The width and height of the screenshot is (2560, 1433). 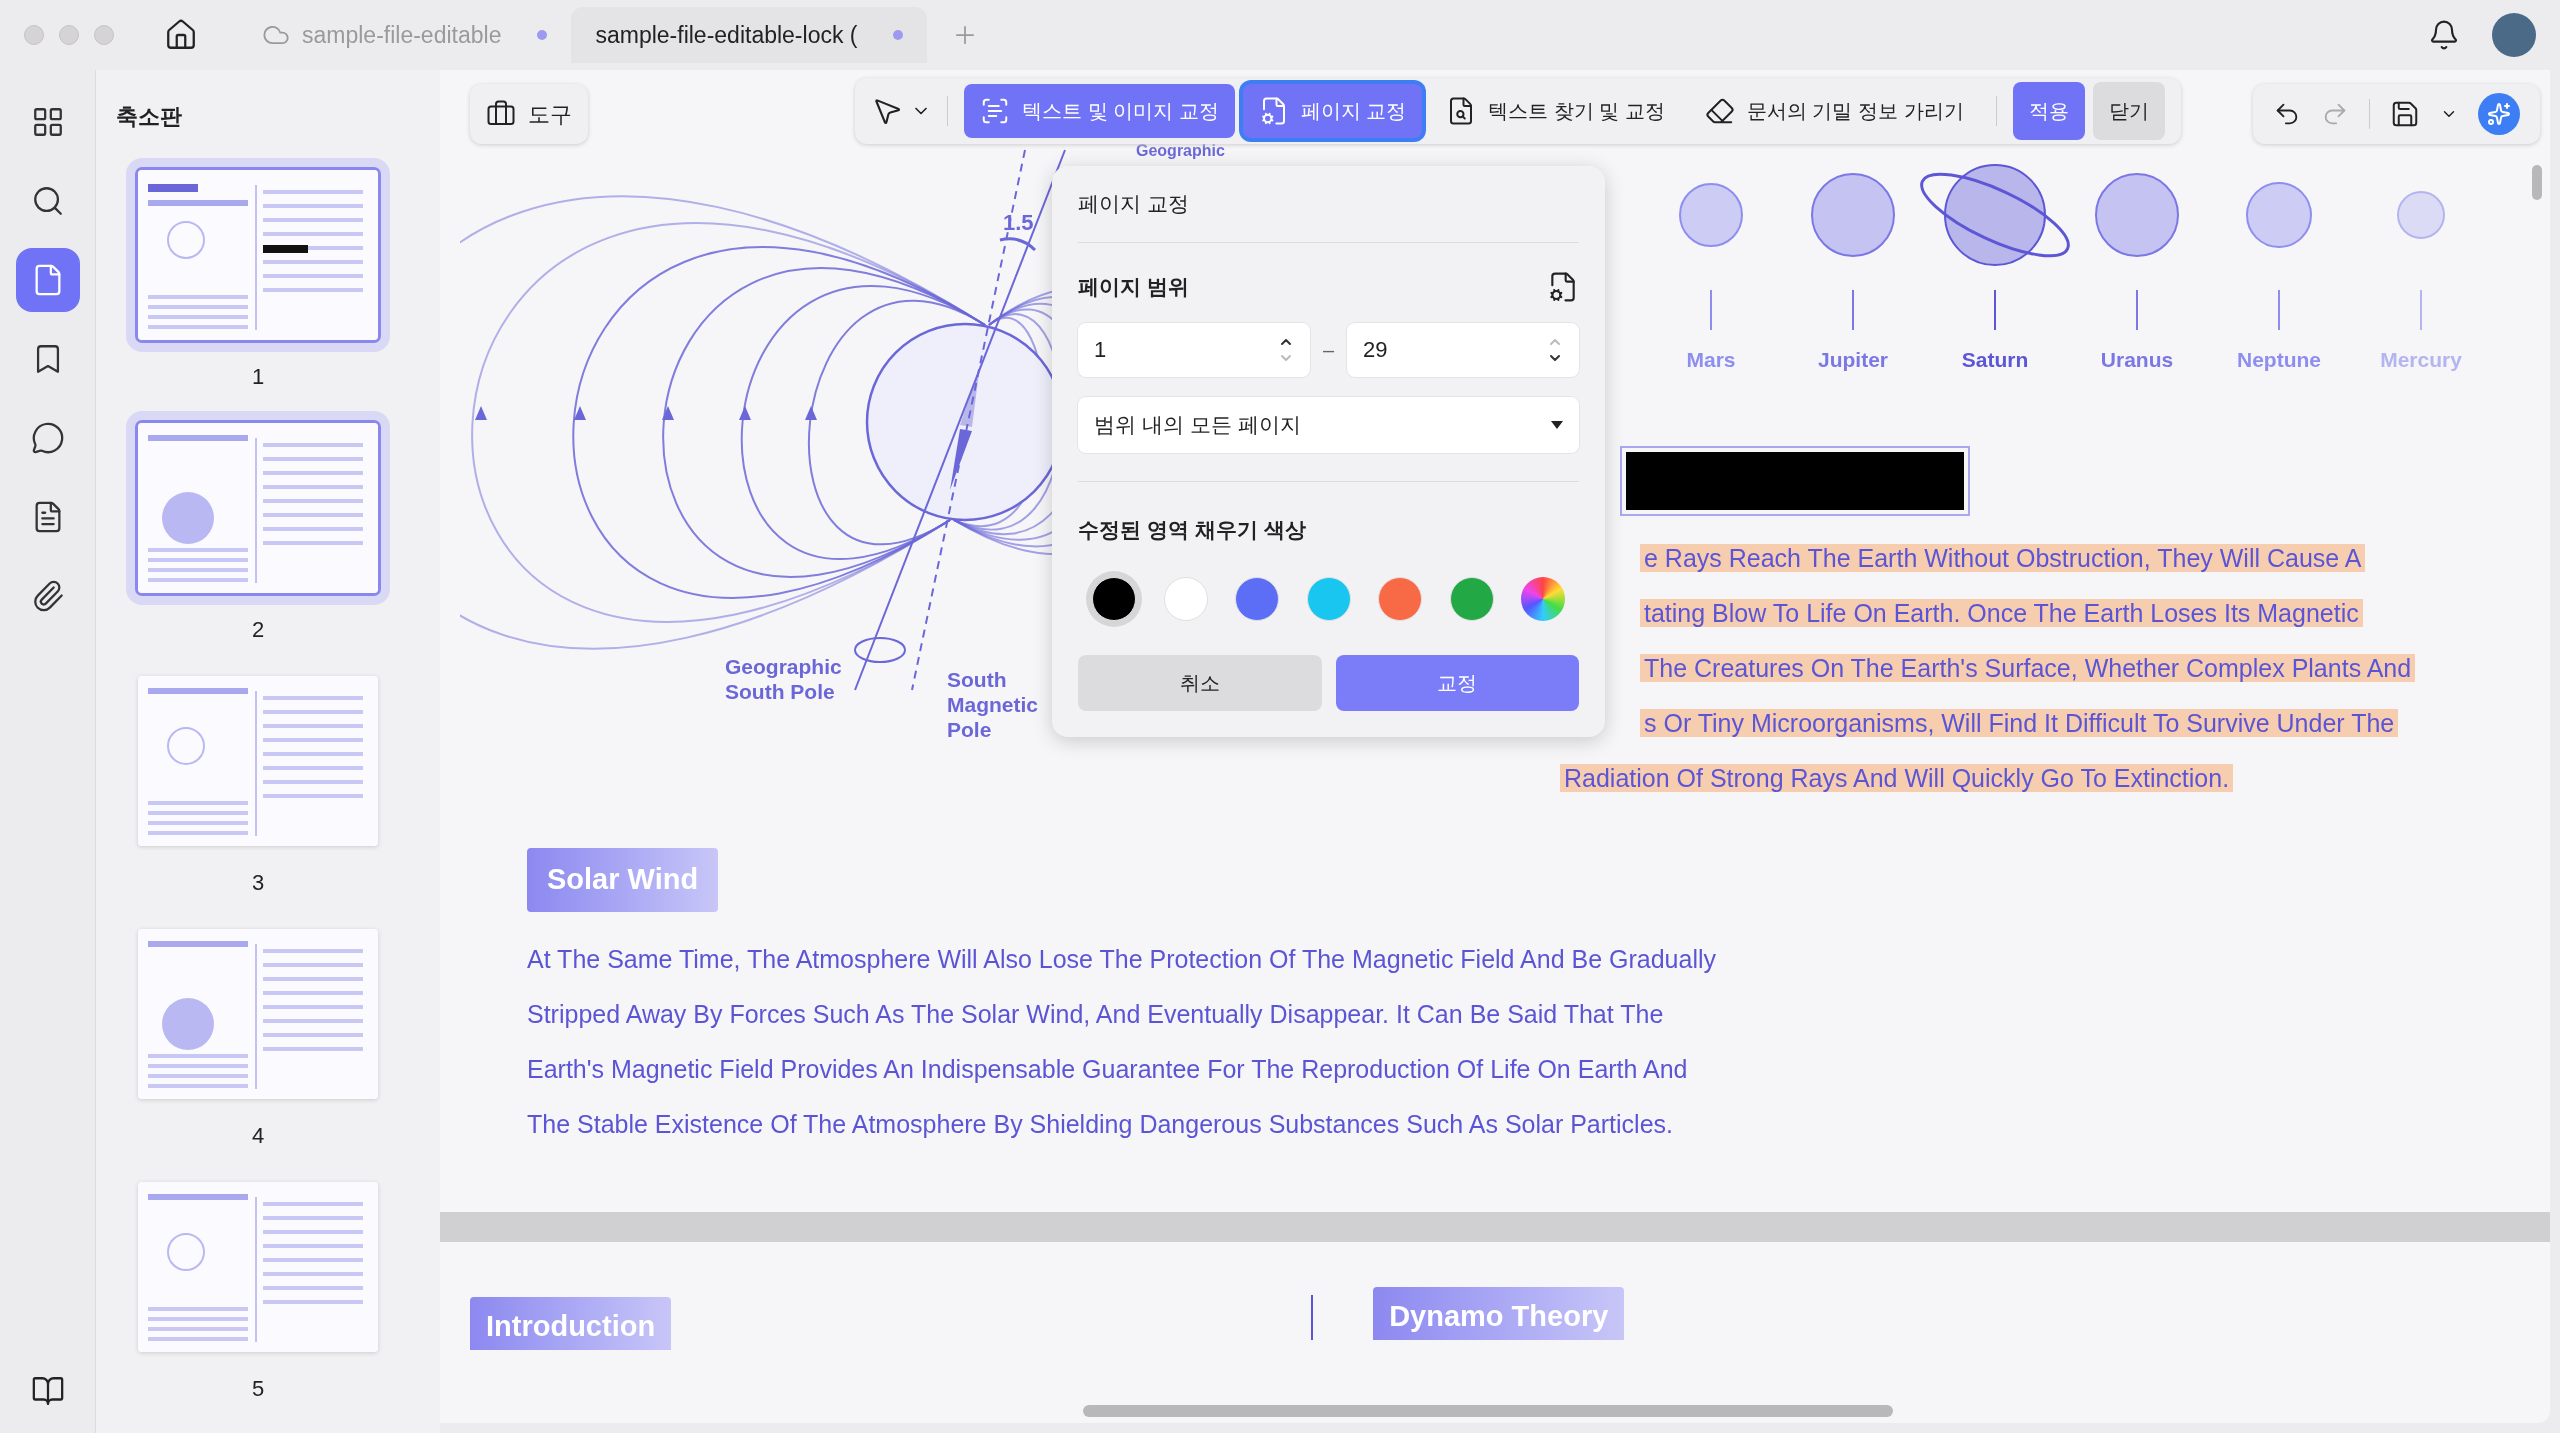 What do you see at coordinates (623, 880) in the screenshot?
I see `section-heading: Solar Wind` at bounding box center [623, 880].